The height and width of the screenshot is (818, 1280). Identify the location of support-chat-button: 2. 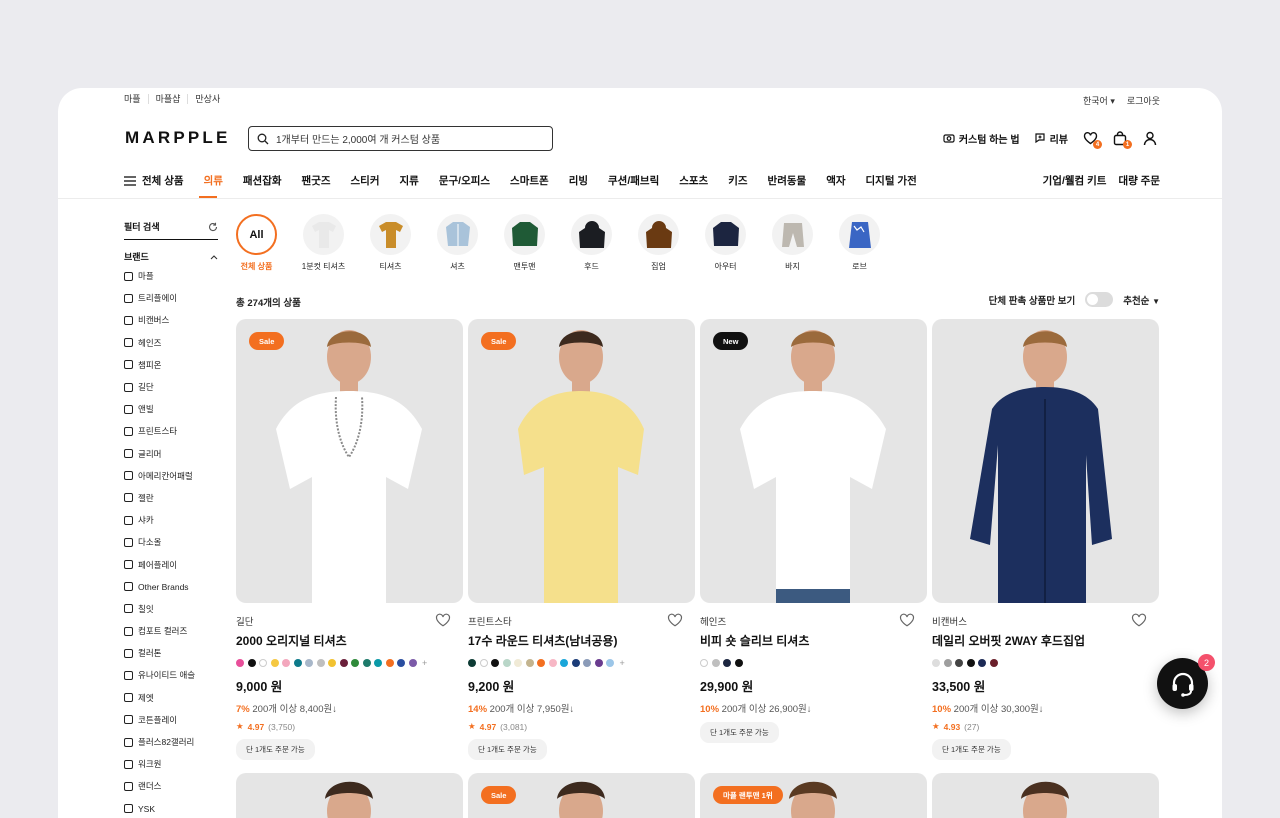
(1186, 681).